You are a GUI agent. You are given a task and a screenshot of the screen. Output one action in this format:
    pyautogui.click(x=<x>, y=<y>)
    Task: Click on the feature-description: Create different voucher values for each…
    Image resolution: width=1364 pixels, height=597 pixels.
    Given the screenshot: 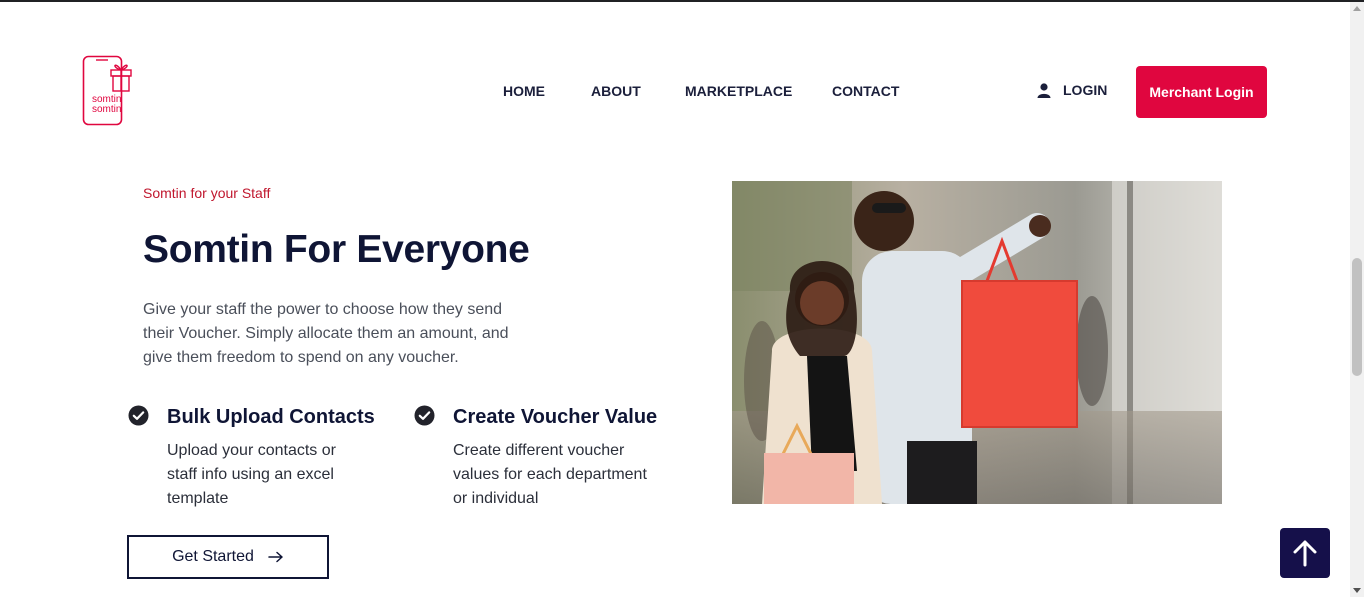 What is the action you would take?
    pyautogui.click(x=550, y=474)
    